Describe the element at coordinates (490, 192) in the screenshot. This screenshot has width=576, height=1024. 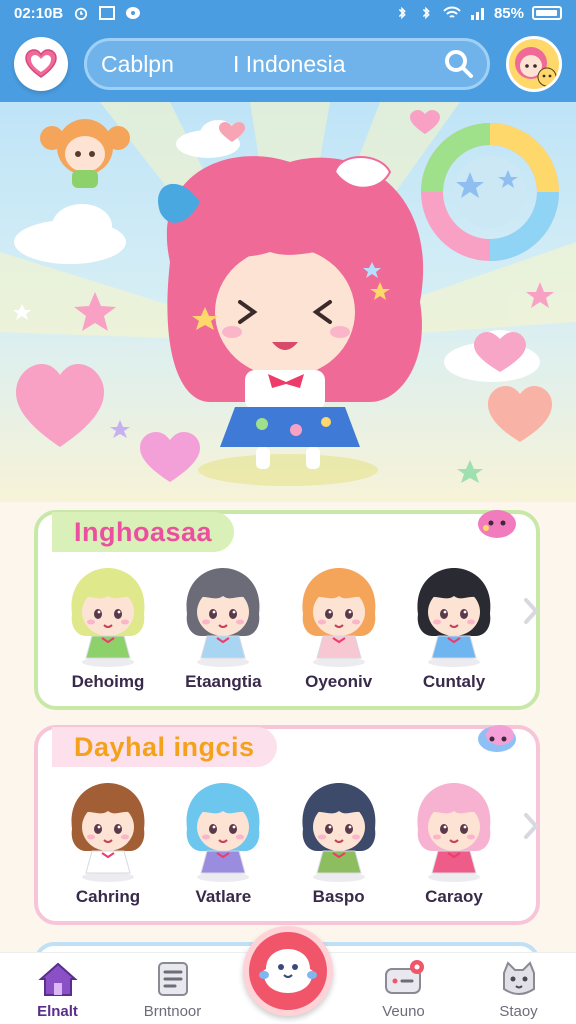
I see `rainbow-ring-icon` at that location.